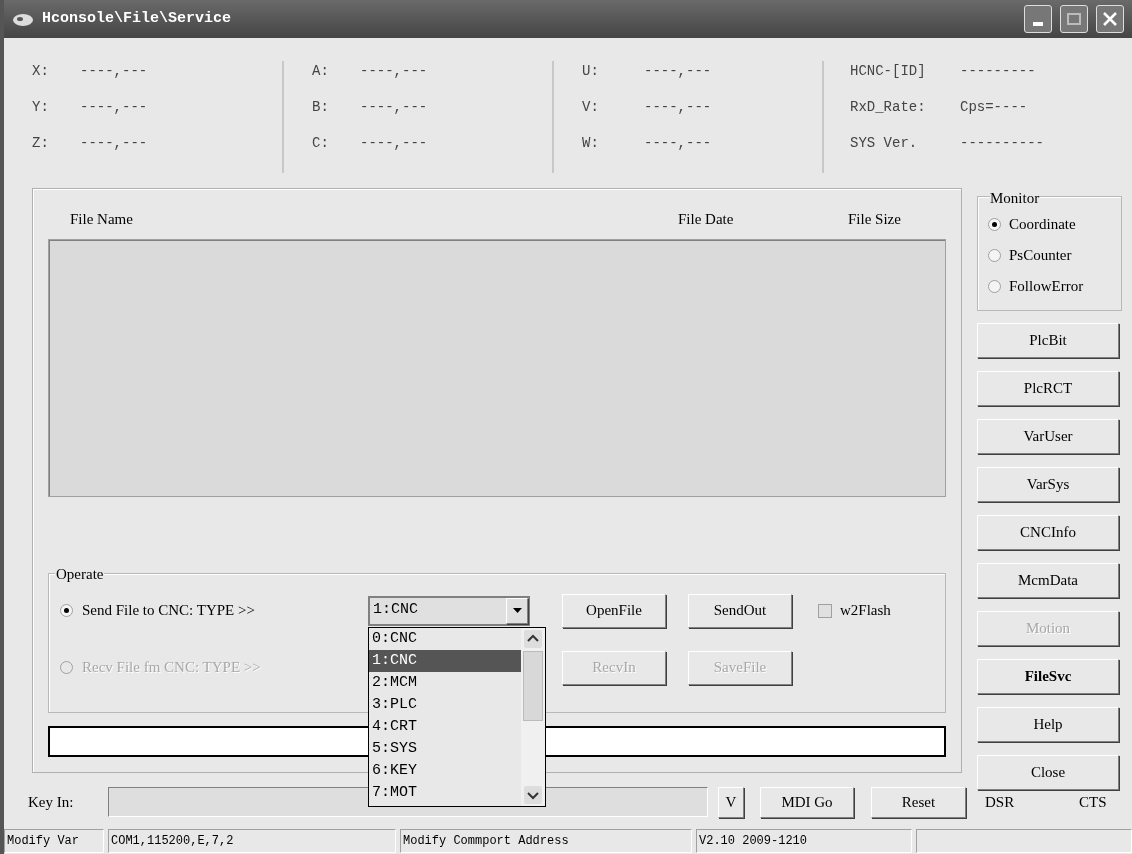 The height and width of the screenshot is (854, 1132). What do you see at coordinates (137, 18) in the screenshot?
I see `window-title: Hconsole\File\Service` at bounding box center [137, 18].